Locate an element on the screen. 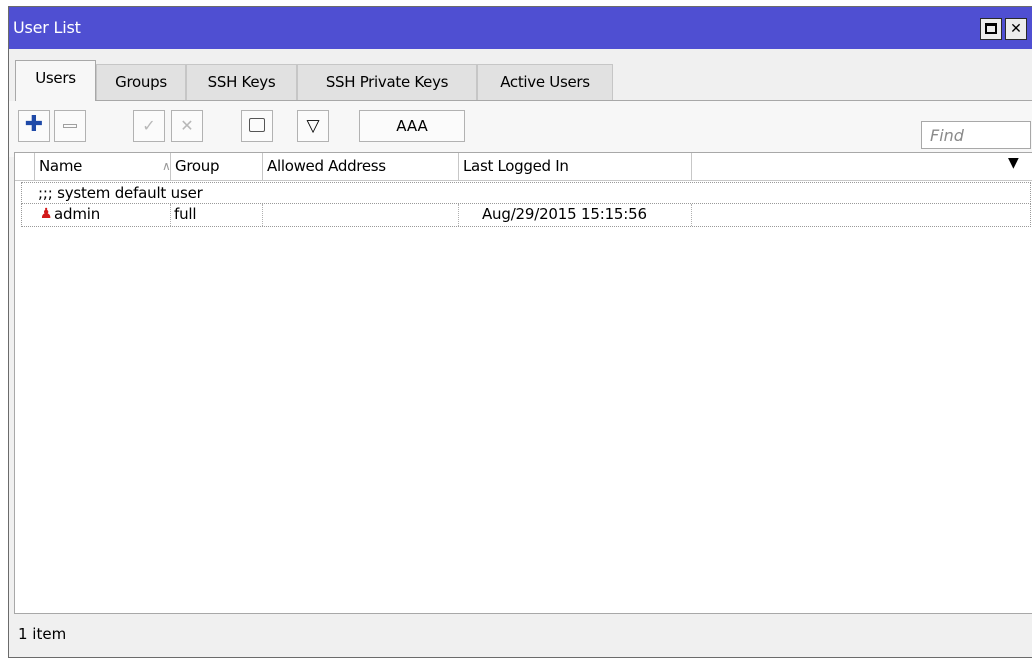  toolbar: ✚ ✓ ✕ ▽ AAA is located at coordinates (520, 129).